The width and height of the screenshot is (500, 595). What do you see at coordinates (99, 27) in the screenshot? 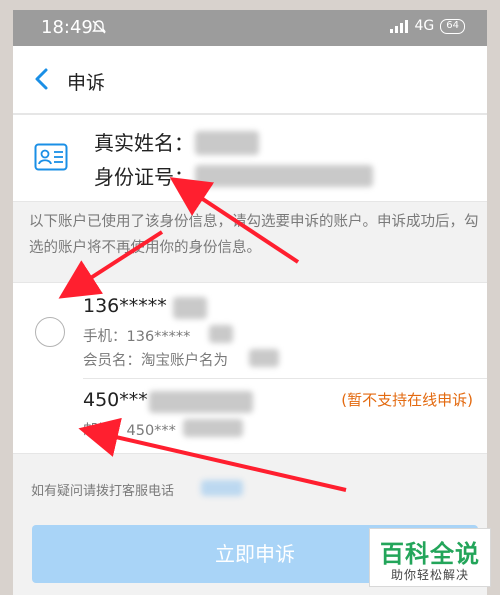
I see `bell-muted-icon` at bounding box center [99, 27].